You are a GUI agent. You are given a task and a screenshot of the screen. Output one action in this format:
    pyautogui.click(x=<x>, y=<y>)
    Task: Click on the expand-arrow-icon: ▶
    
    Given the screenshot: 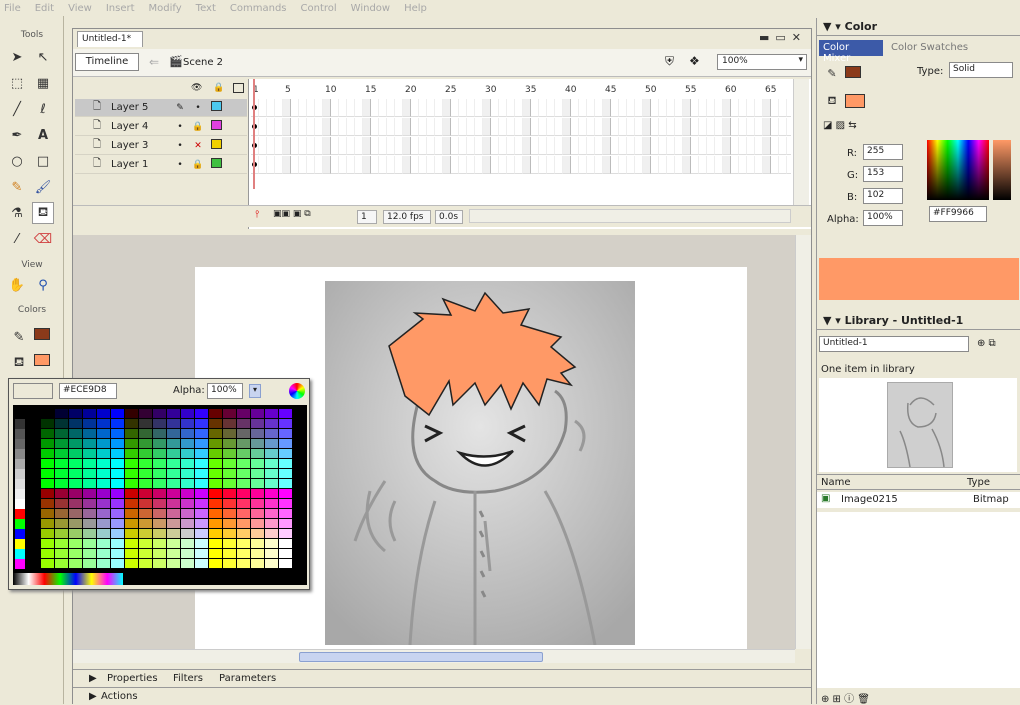 What is the action you would take?
    pyautogui.click(x=93, y=678)
    